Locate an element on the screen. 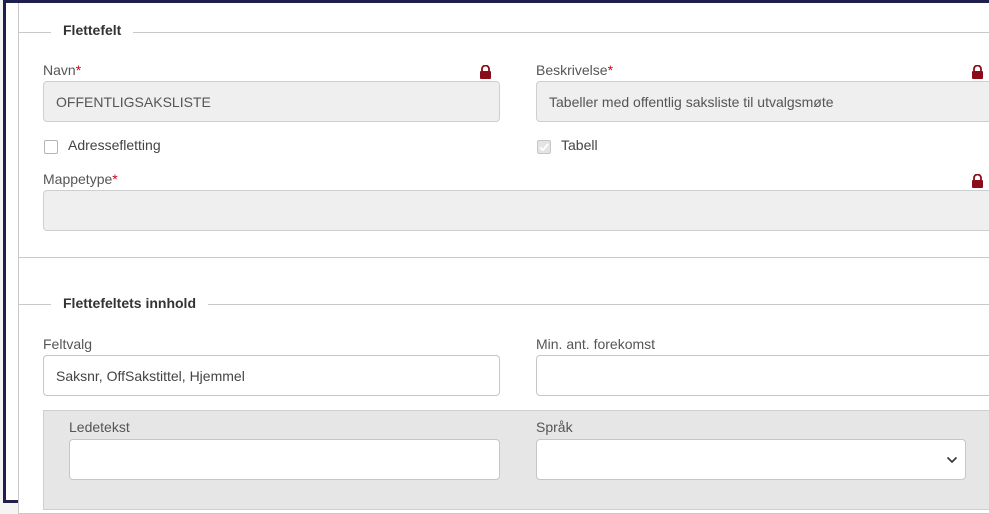 The height and width of the screenshot is (514, 989). feltvalg-value: Saksnr, OffSakstittel, Hjemmel is located at coordinates (150, 375).